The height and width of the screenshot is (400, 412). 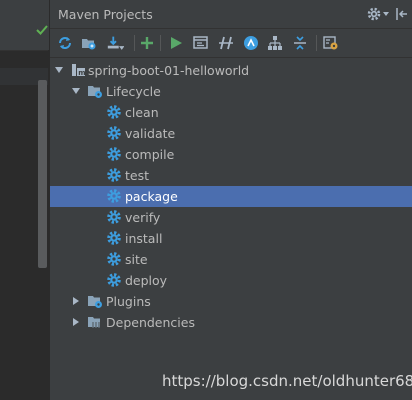 I want to click on run-icon, so click(x=176, y=43).